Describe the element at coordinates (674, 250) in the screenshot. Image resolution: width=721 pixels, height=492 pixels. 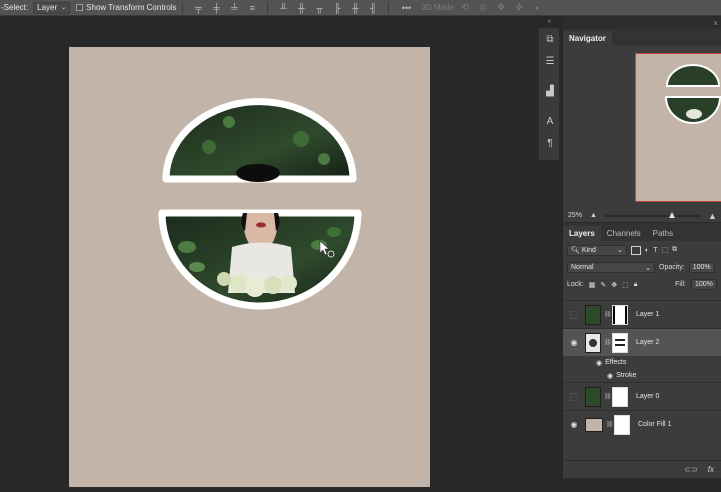
I see `filter-smartobject-icon: ⧉` at that location.